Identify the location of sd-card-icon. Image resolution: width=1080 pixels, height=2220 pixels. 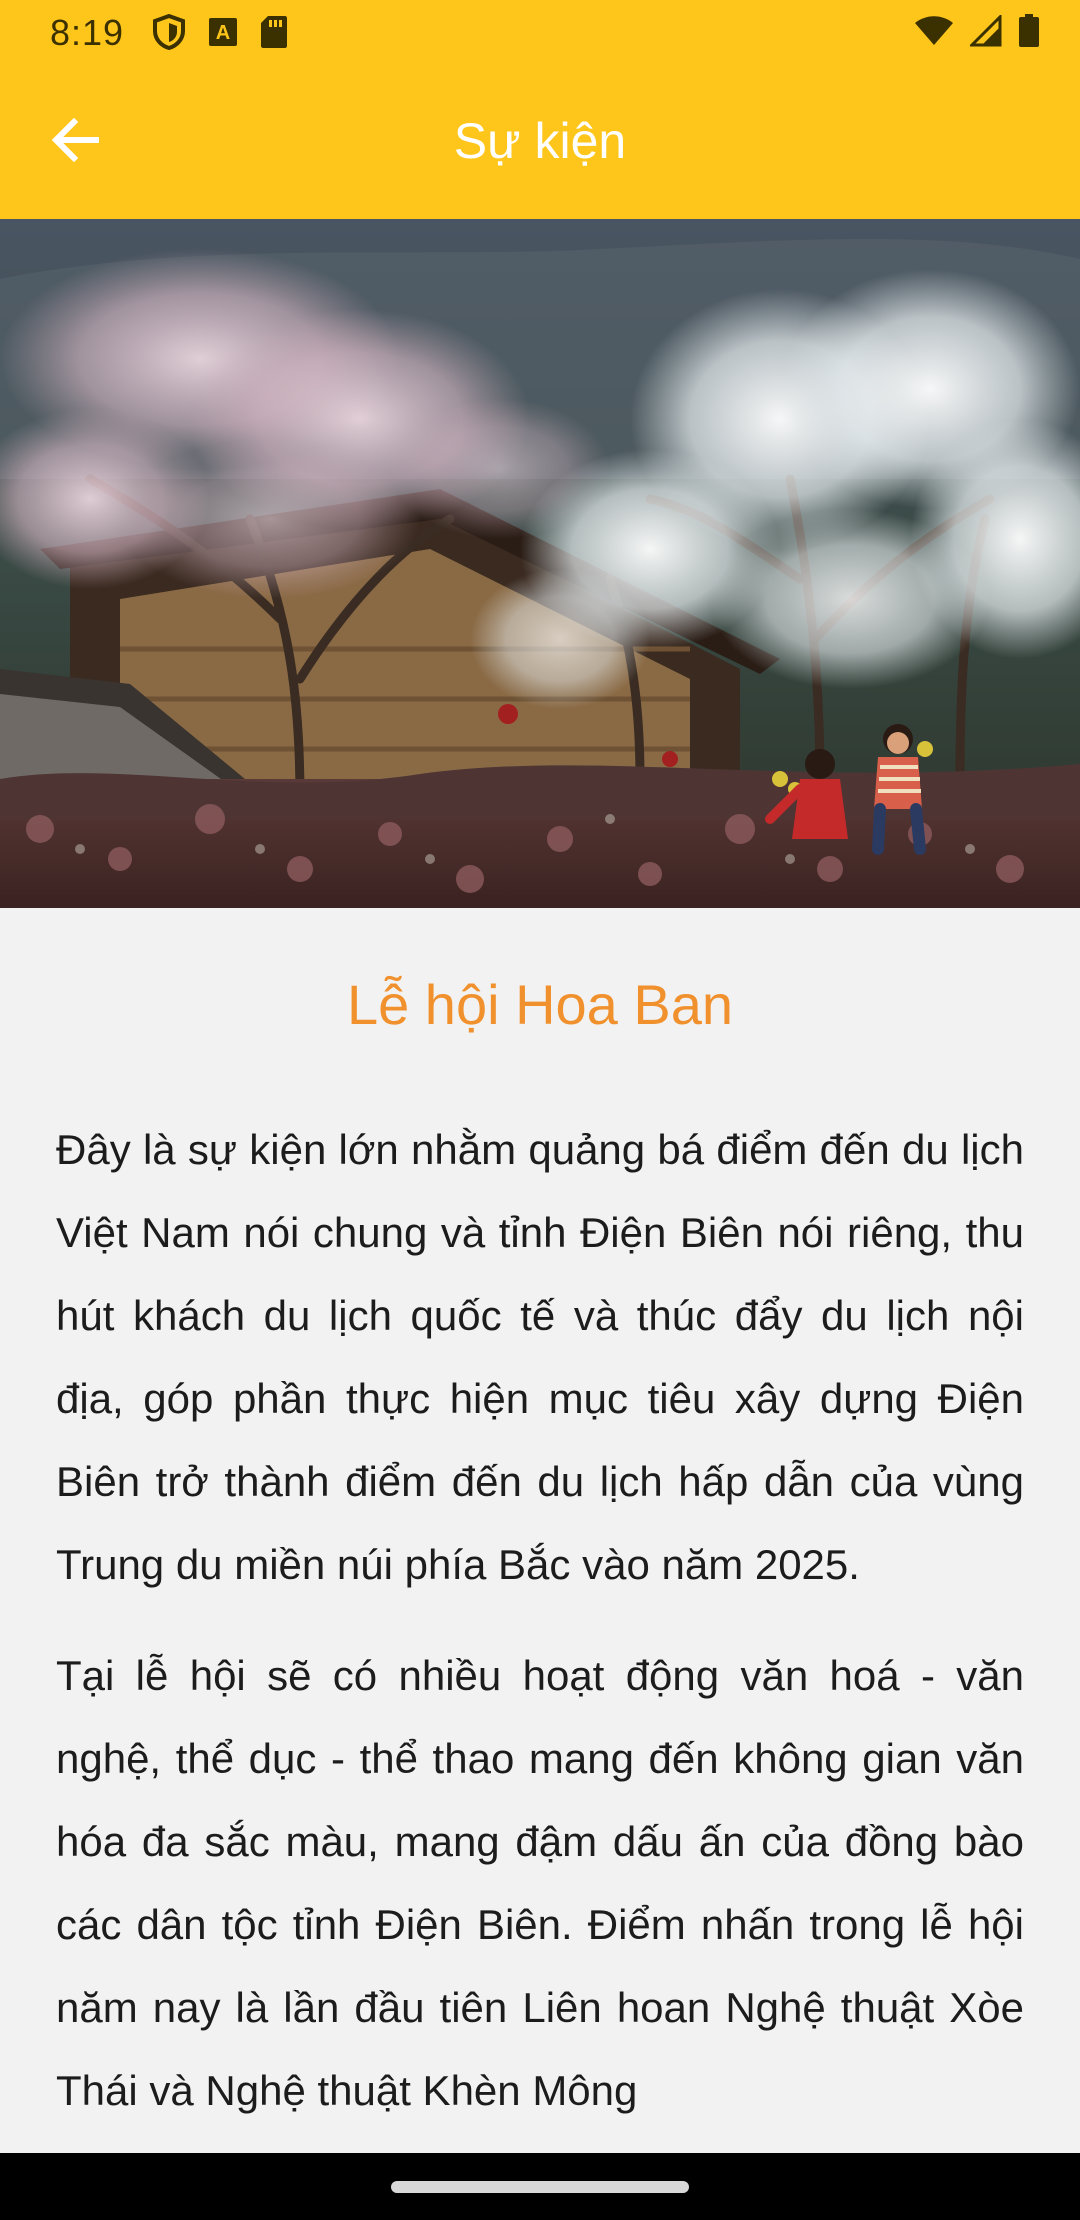
(274, 32).